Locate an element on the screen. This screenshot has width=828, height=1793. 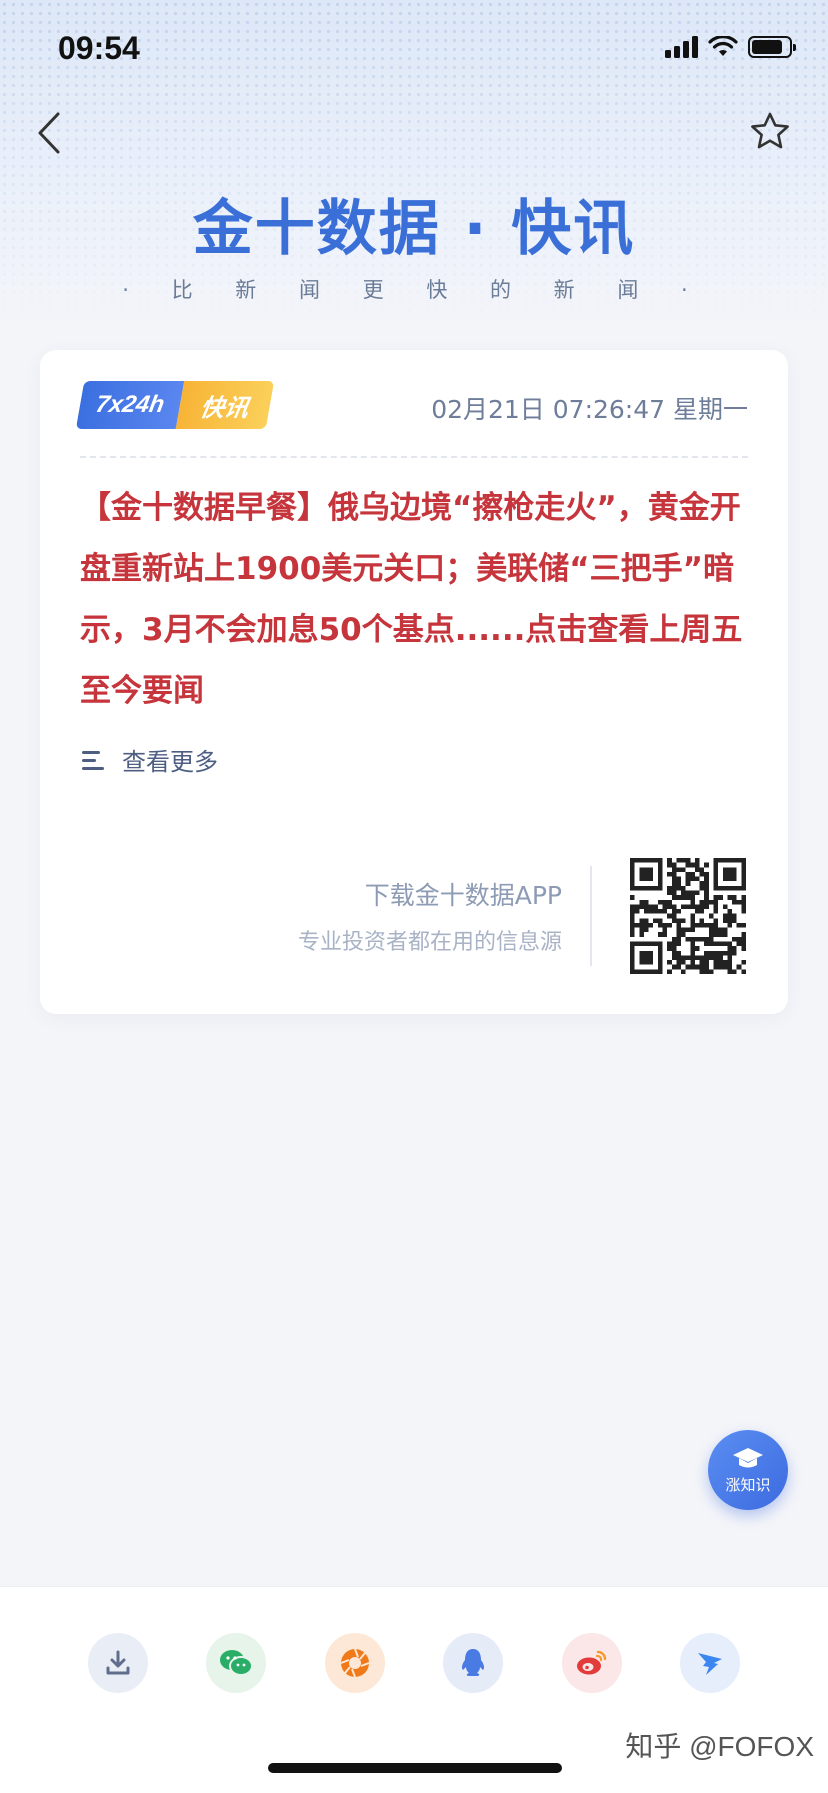
watermark: 知乎 @FOFOX is located at coordinates (719, 1746).